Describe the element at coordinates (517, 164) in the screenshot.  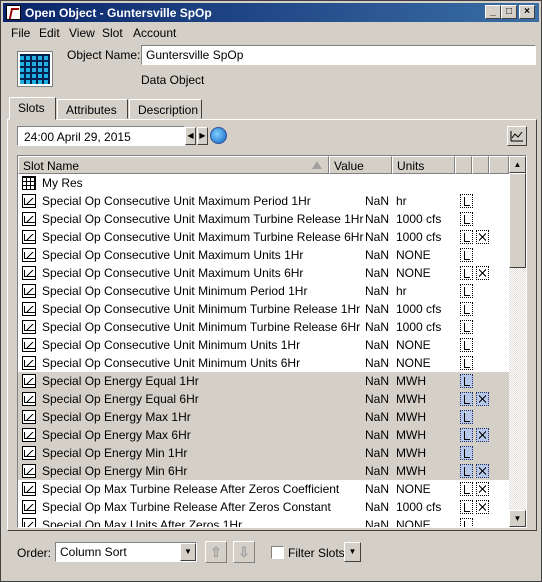
I see `scroll-up-button: ▲` at that location.